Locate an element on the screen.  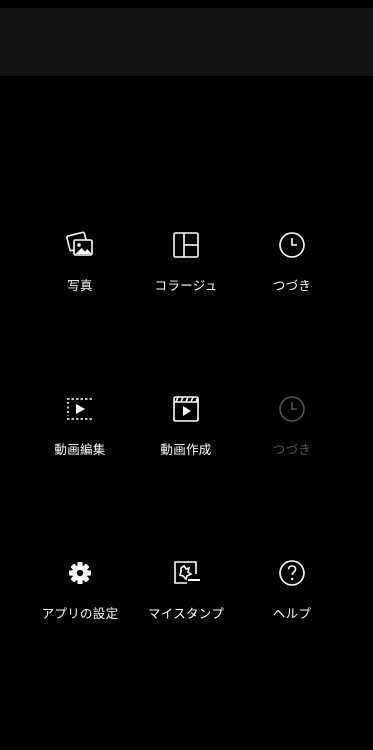
app-settings-button: アプリの設定 is located at coordinates (80, 613).